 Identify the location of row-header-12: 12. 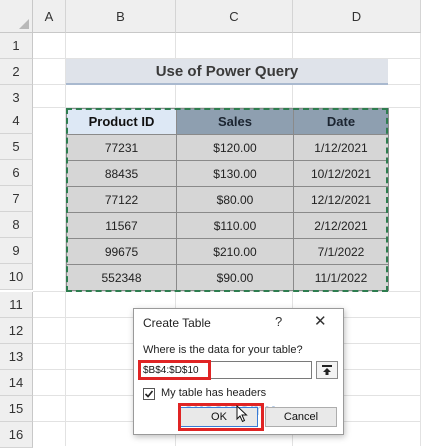
(16, 331).